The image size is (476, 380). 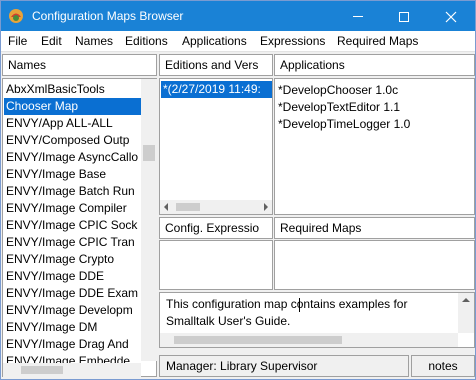 I want to click on maximize-icon, so click(x=404, y=16).